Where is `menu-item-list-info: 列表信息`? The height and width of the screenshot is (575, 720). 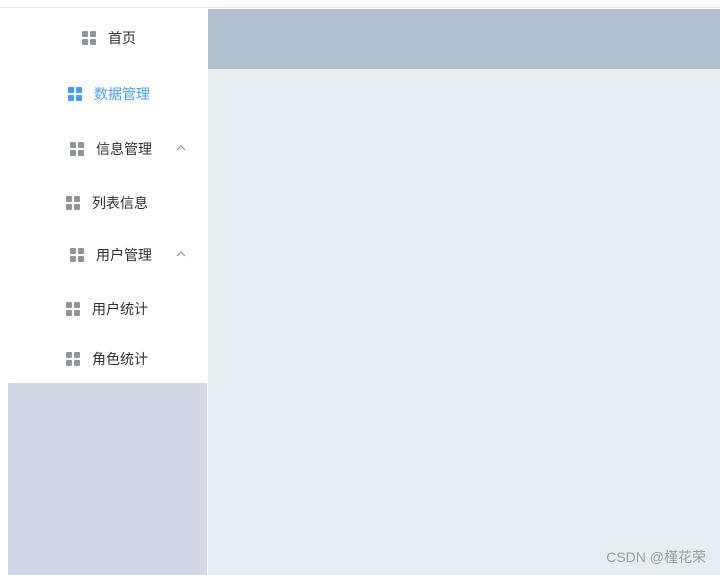 menu-item-list-info: 列表信息 is located at coordinates (107, 203).